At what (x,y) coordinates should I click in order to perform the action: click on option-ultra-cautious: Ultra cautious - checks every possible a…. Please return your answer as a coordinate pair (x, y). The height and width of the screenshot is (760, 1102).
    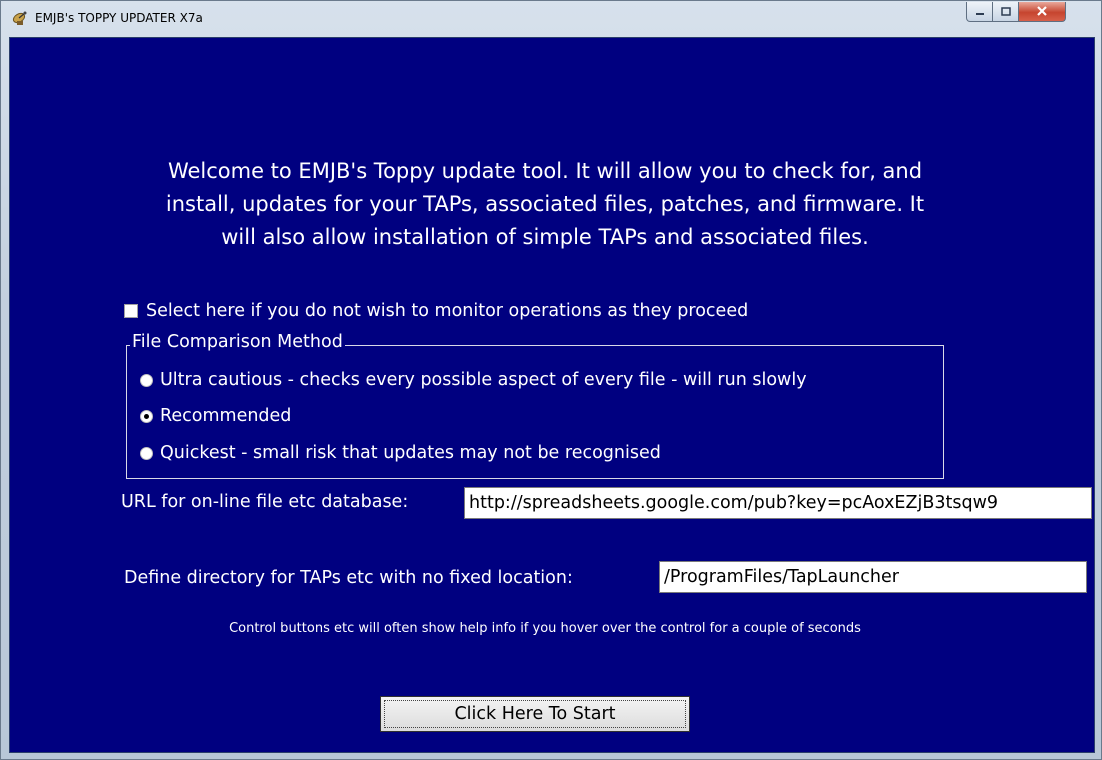
    Looking at the image, I should click on (473, 380).